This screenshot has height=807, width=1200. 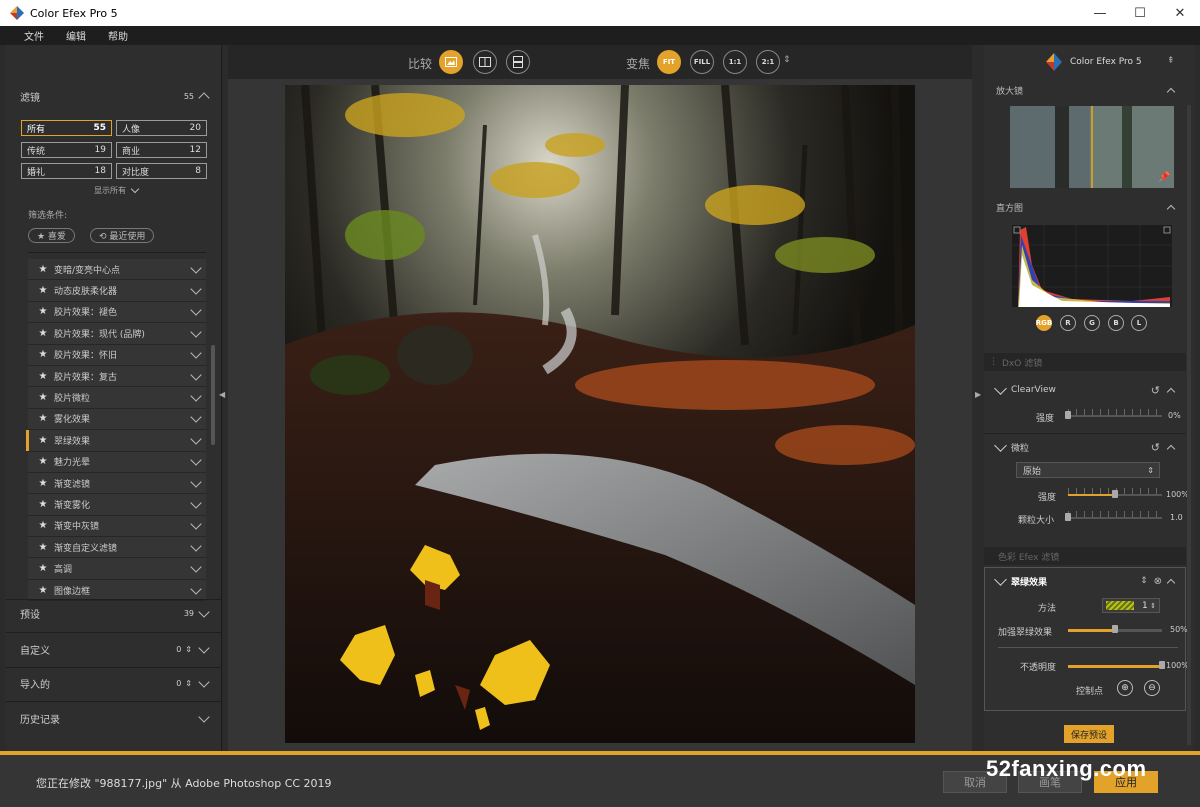 What do you see at coordinates (117, 355) in the screenshot?
I see `filter-item: ★ 胶片效果：怀旧` at bounding box center [117, 355].